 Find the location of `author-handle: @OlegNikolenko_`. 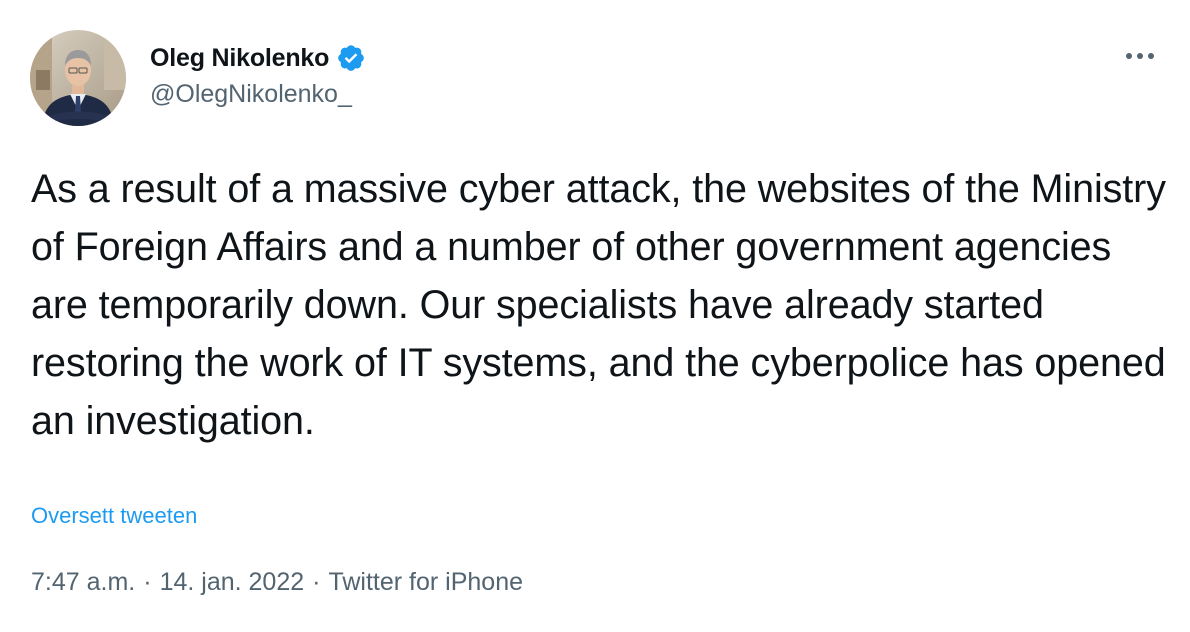

author-handle: @OlegNikolenko_ is located at coordinates (251, 94).